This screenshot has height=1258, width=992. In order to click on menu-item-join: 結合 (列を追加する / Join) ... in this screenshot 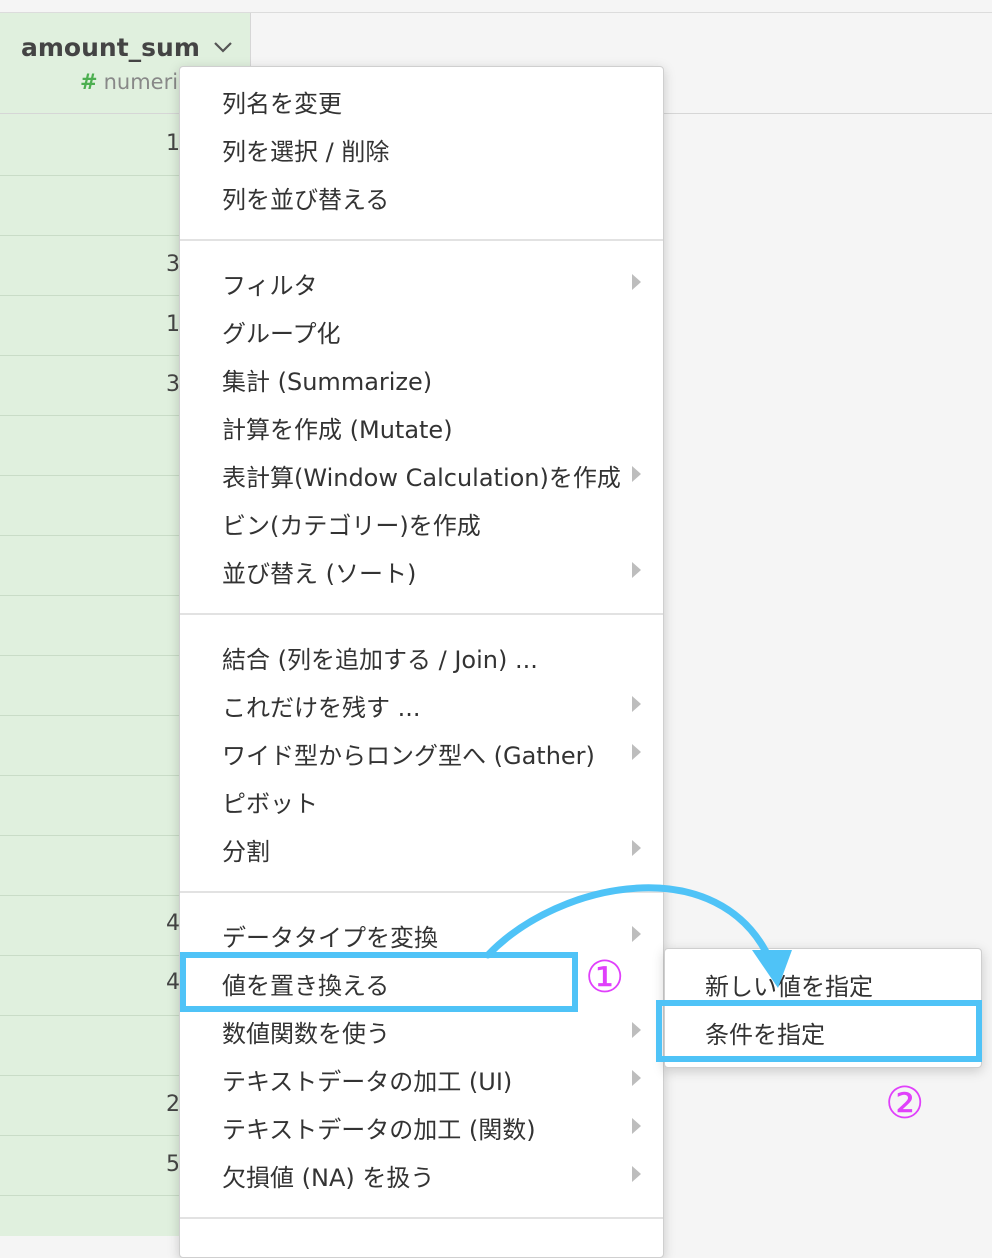, I will do `click(421, 655)`.